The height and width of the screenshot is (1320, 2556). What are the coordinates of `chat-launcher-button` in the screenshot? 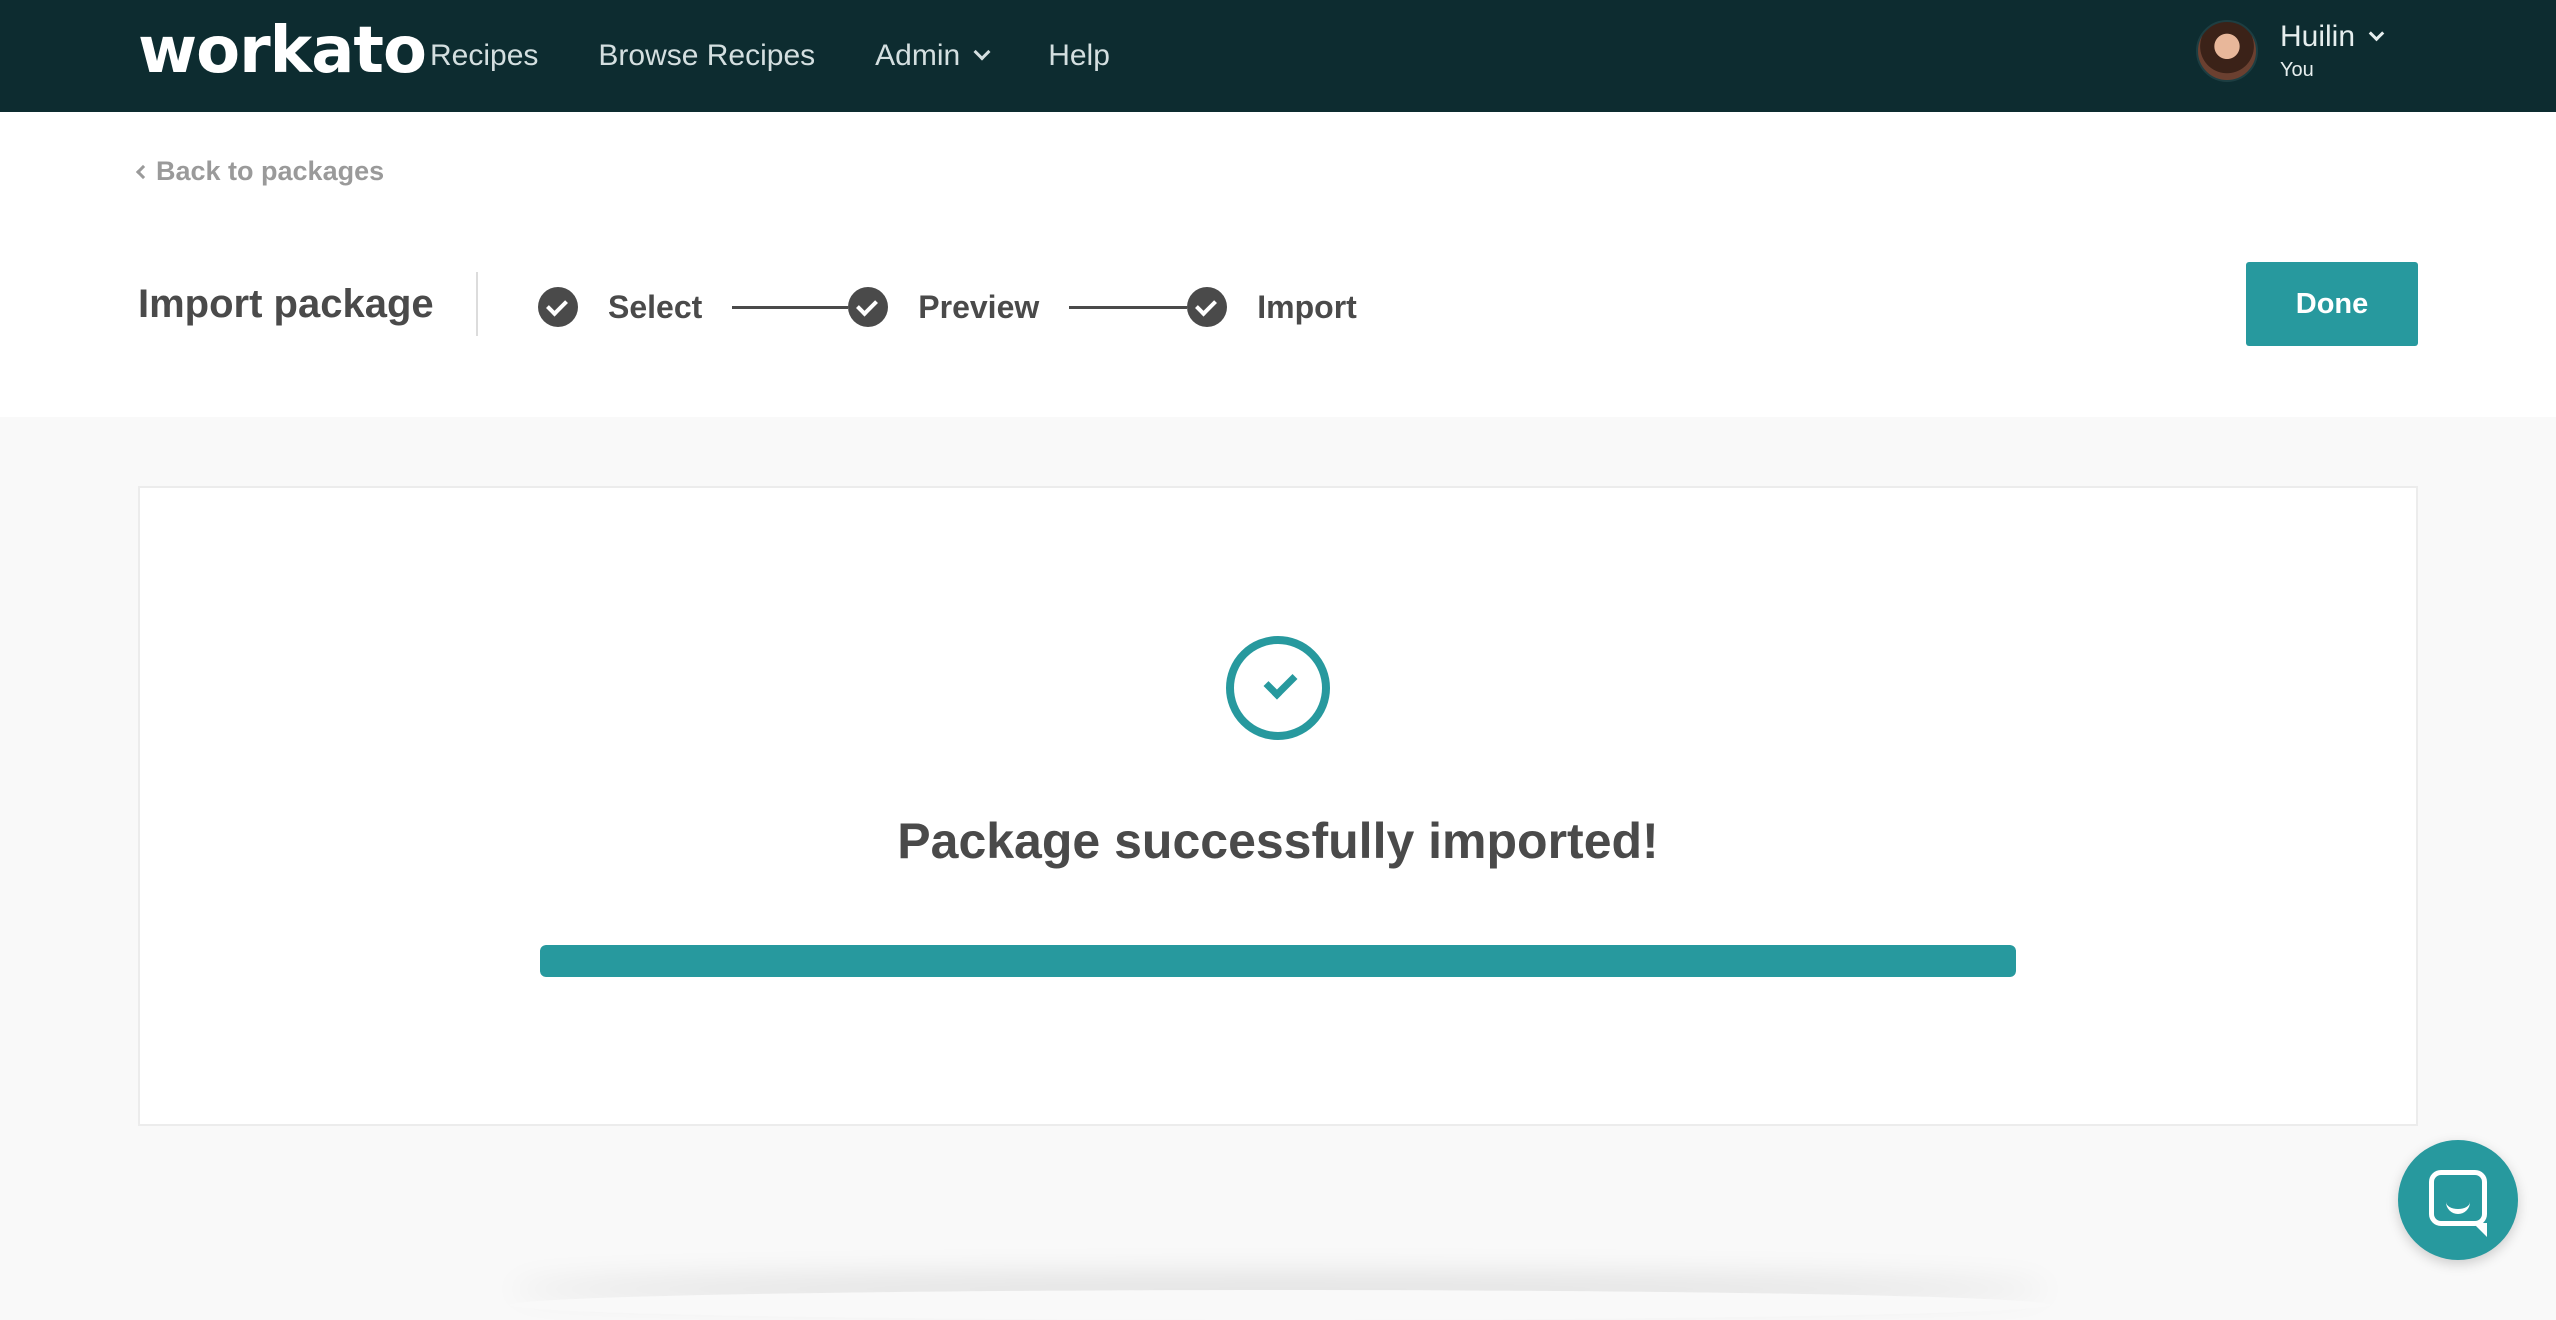 It's located at (2458, 1200).